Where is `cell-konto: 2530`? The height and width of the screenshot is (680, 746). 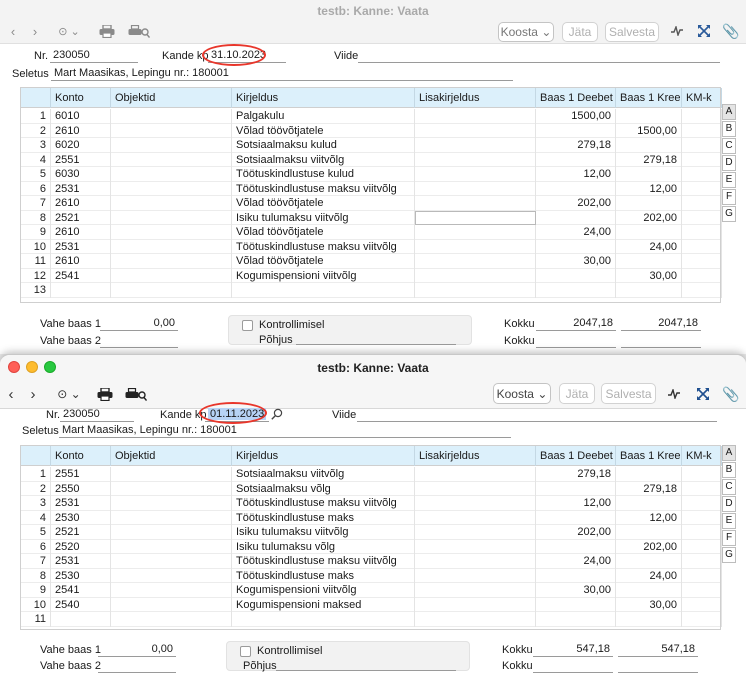
cell-konto: 2530 is located at coordinates (81, 517).